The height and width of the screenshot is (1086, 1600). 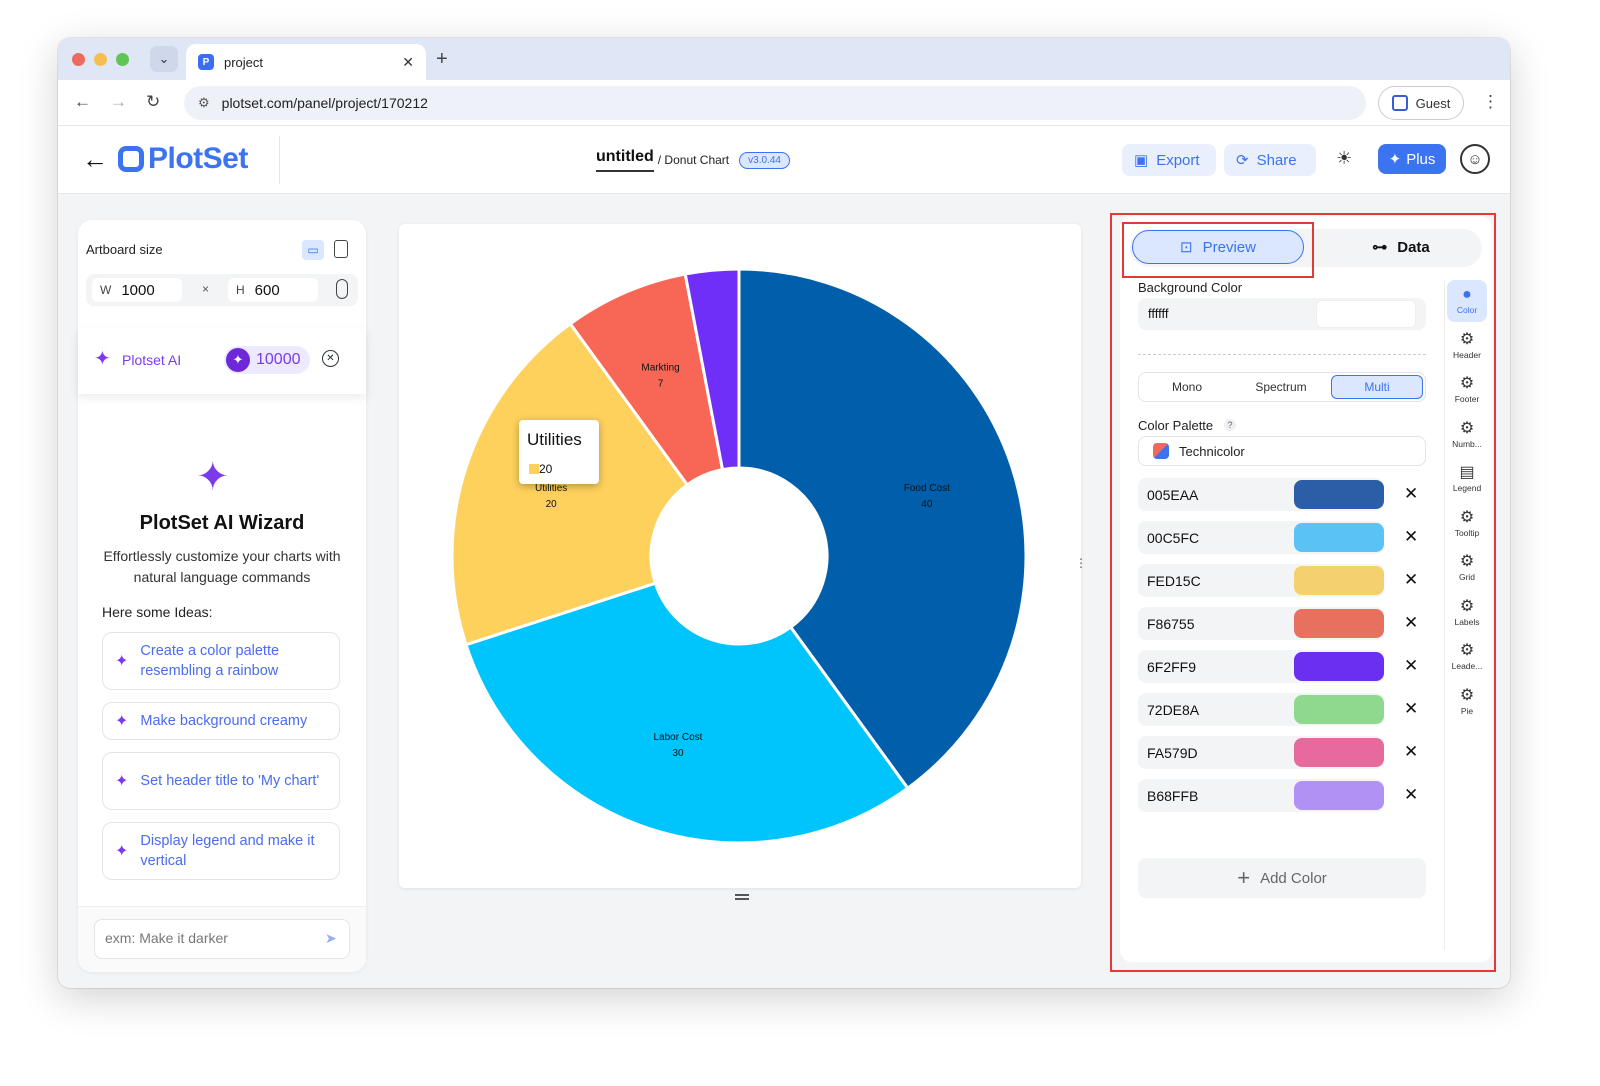 What do you see at coordinates (341, 249) in the screenshot?
I see `mobile-icon` at bounding box center [341, 249].